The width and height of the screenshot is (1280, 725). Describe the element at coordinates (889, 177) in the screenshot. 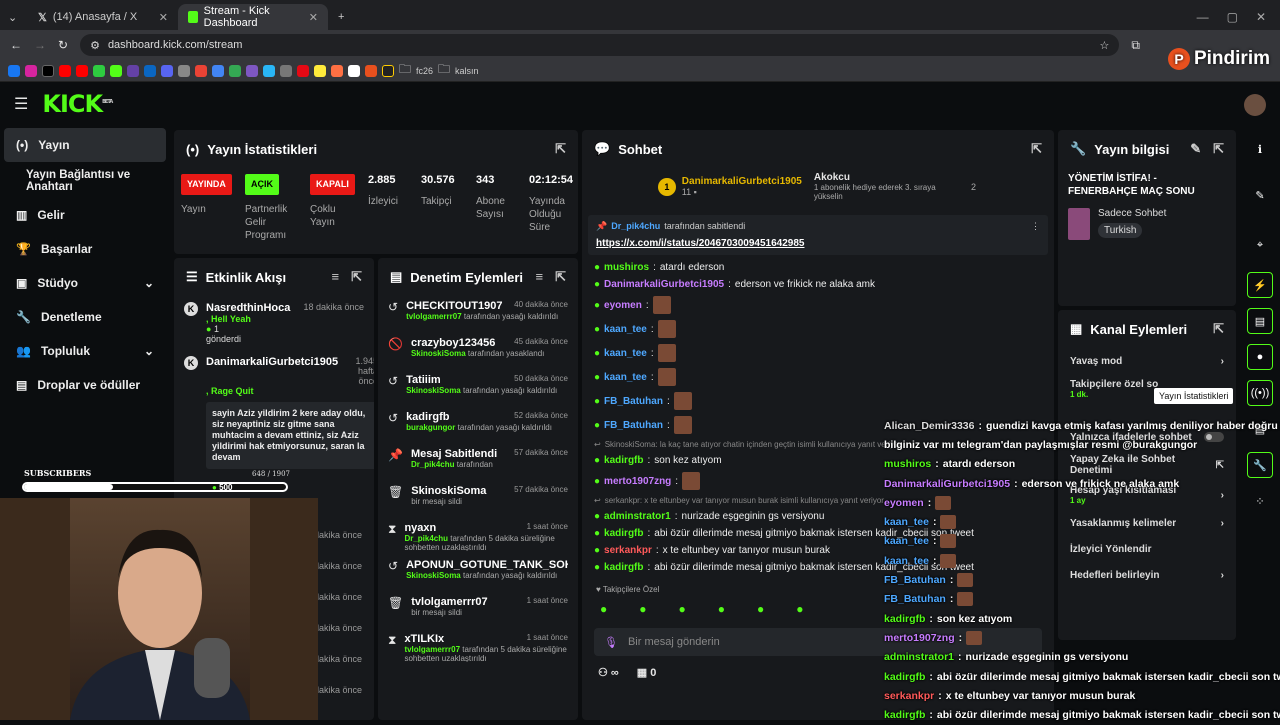

I see `leader-user: Akokcu` at that location.